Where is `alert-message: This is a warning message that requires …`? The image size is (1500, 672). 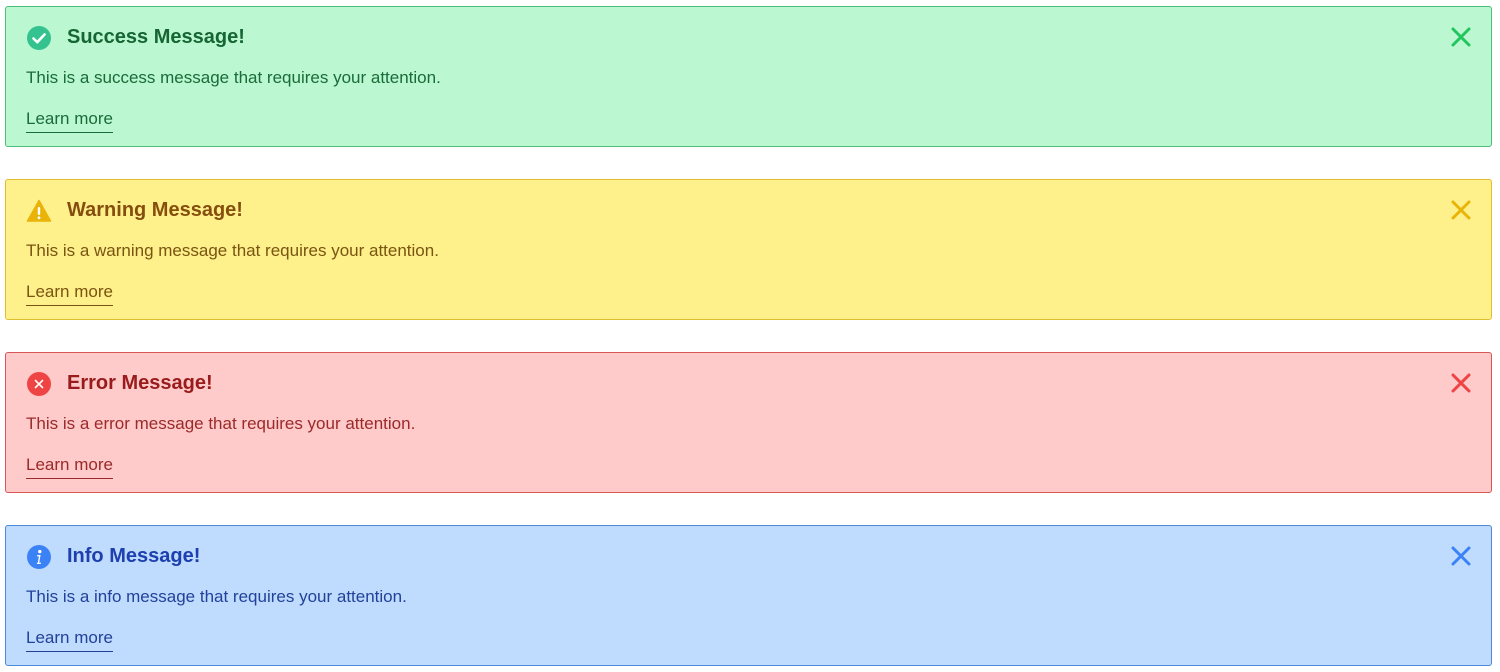 alert-message: This is a warning message that requires … is located at coordinates (232, 250).